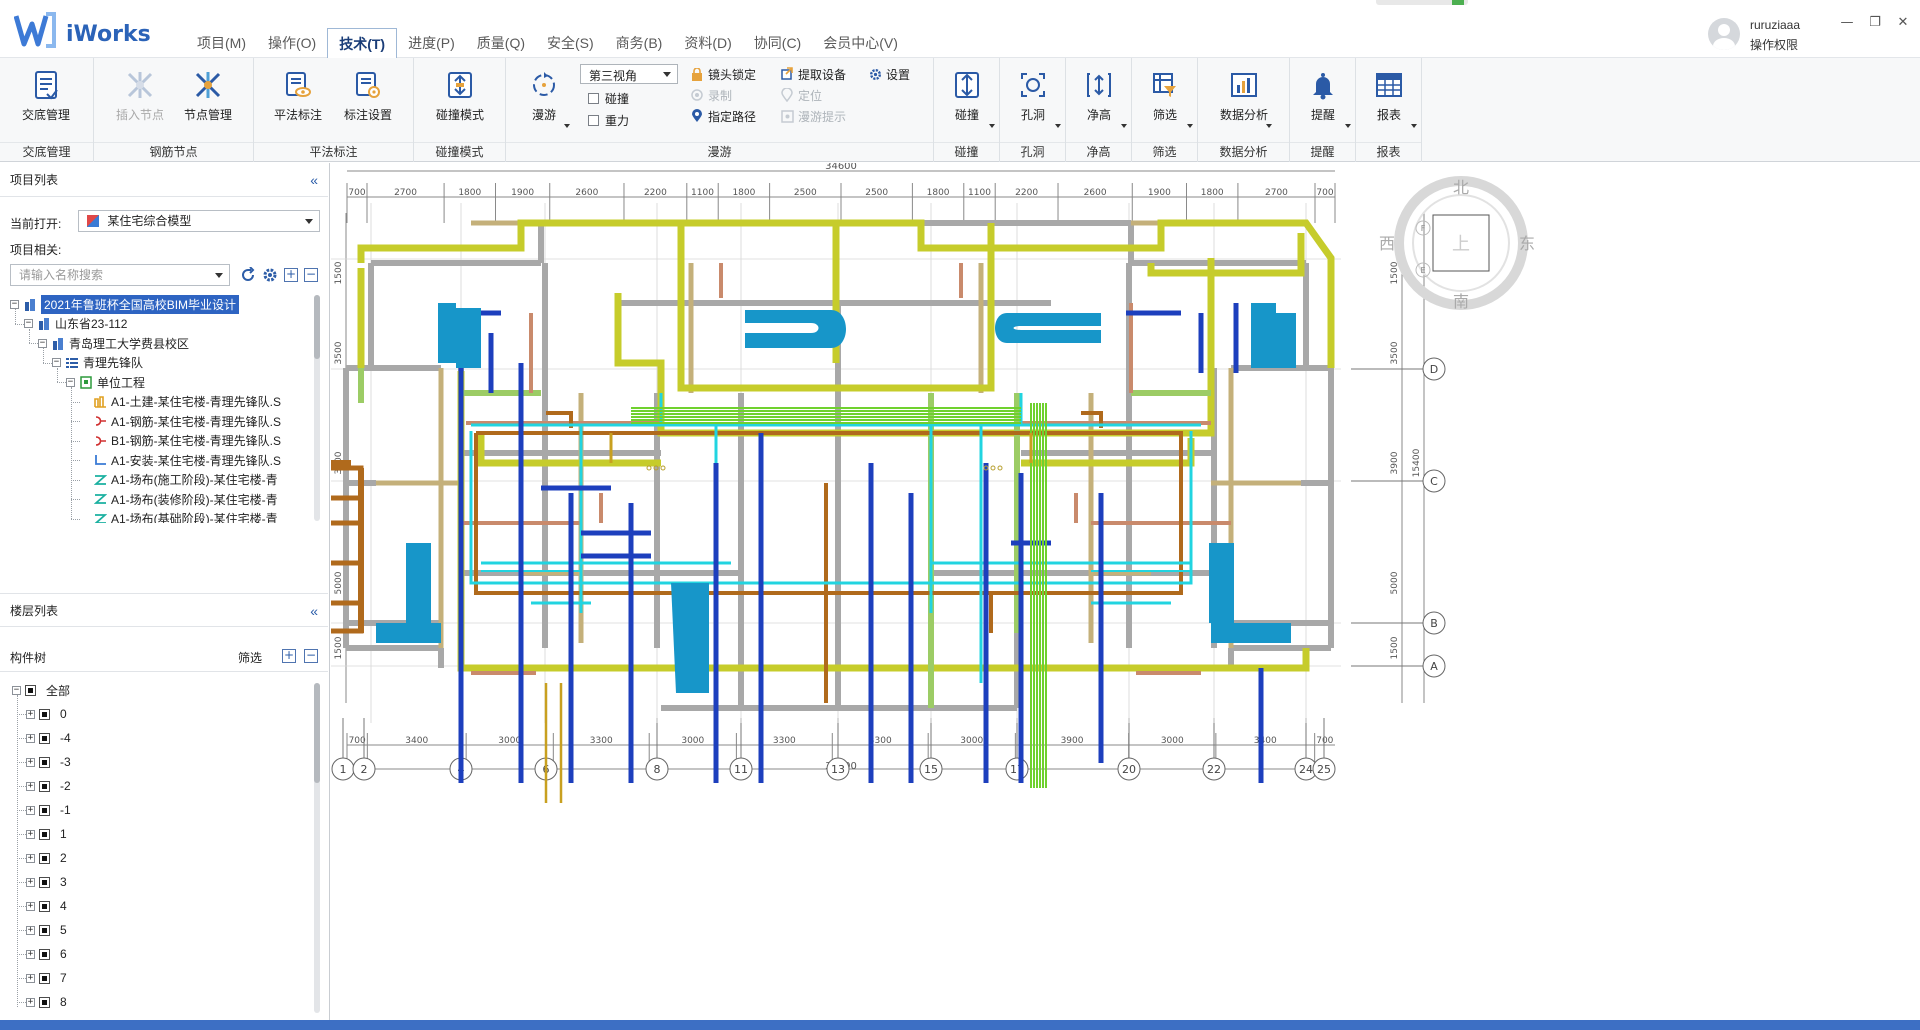  Describe the element at coordinates (1033, 99) in the screenshot. I see `hole-button: 孔洞` at that location.